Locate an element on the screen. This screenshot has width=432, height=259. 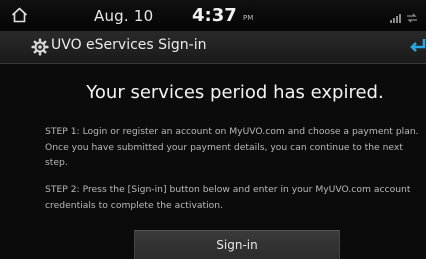
status-time: 4:37 is located at coordinates (214, 15).